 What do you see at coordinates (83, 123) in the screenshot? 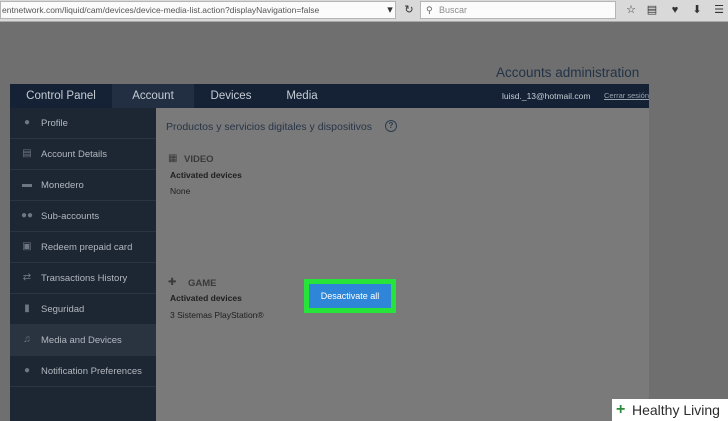
I see `sidebar-item-profile: ● Profile` at bounding box center [83, 123].